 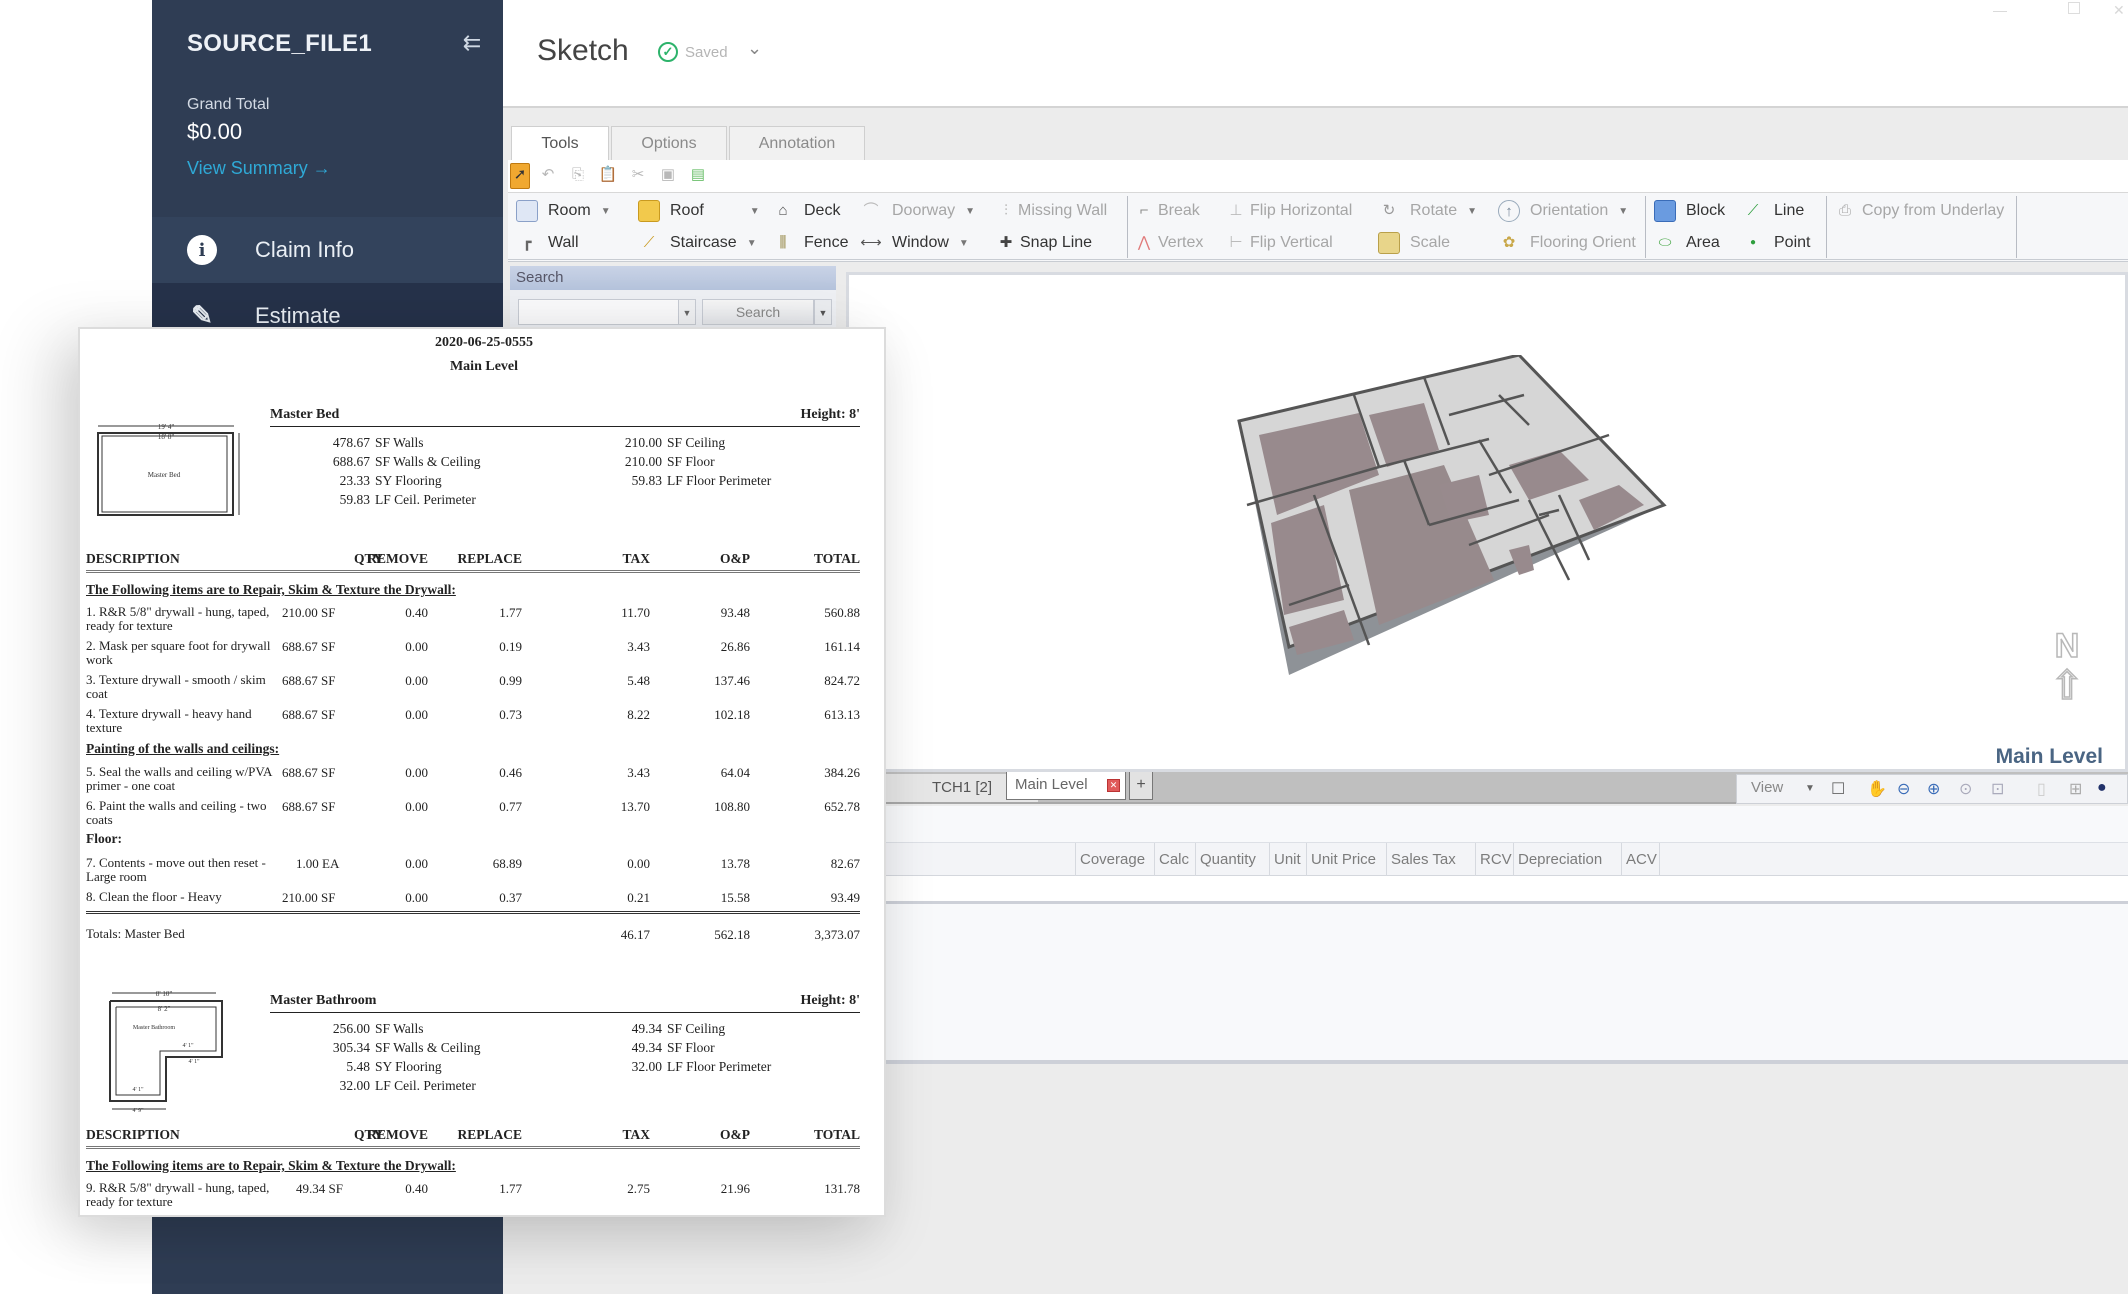 I want to click on staircase-button: ⟋ Staircase ▼, so click(x=697, y=243).